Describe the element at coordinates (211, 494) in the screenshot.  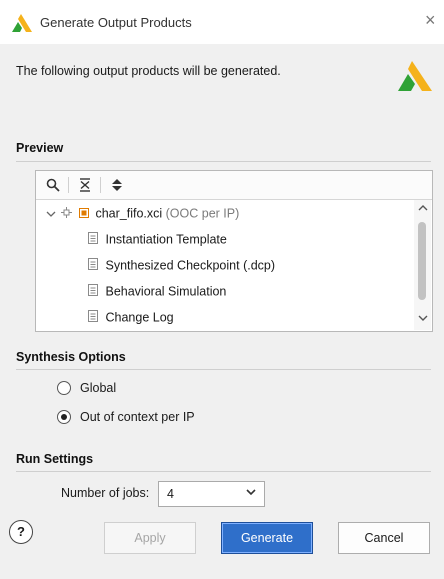
I see `jobs-select: 4` at that location.